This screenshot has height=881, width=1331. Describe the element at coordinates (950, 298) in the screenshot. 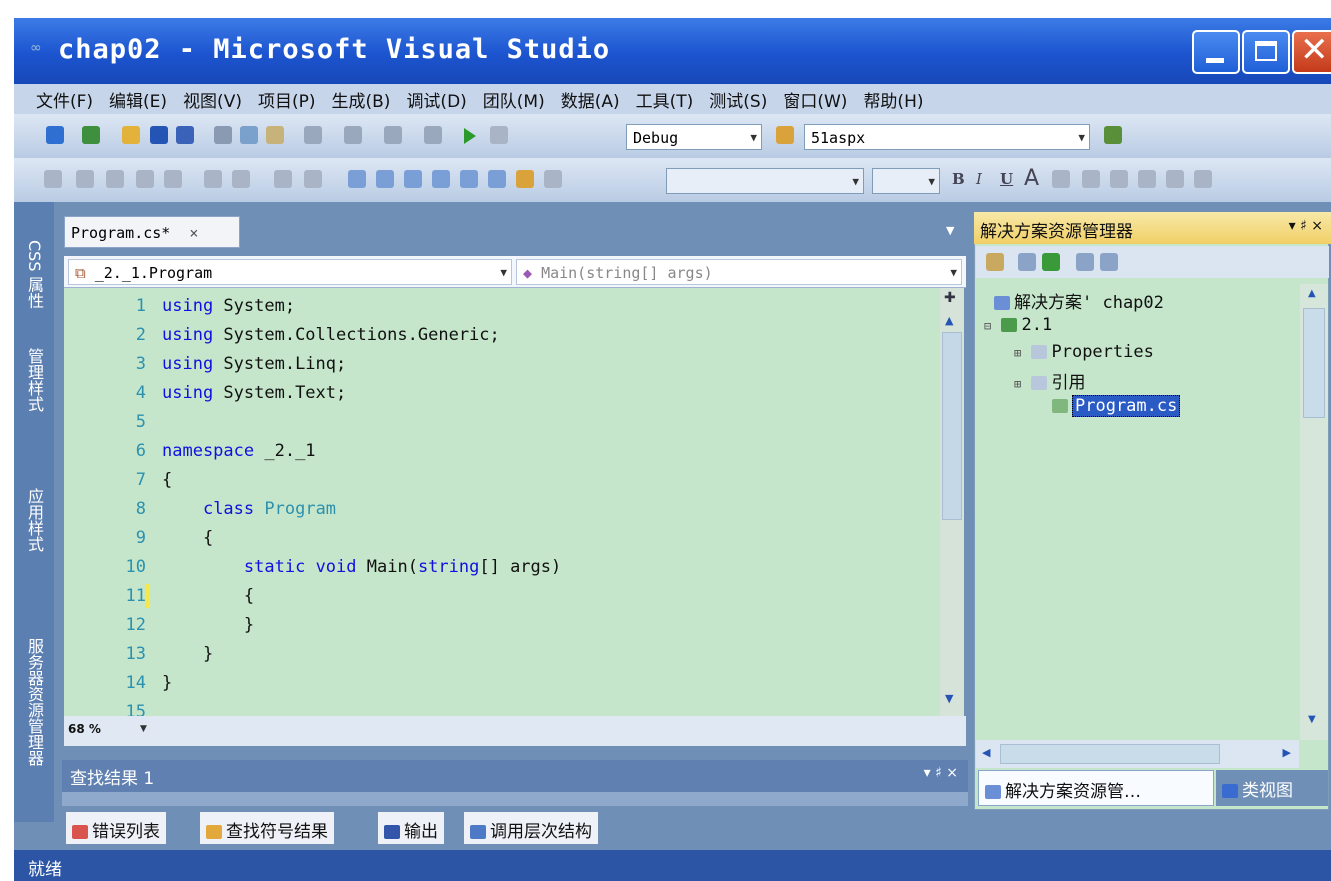

I see `split-icon: ✚` at that location.